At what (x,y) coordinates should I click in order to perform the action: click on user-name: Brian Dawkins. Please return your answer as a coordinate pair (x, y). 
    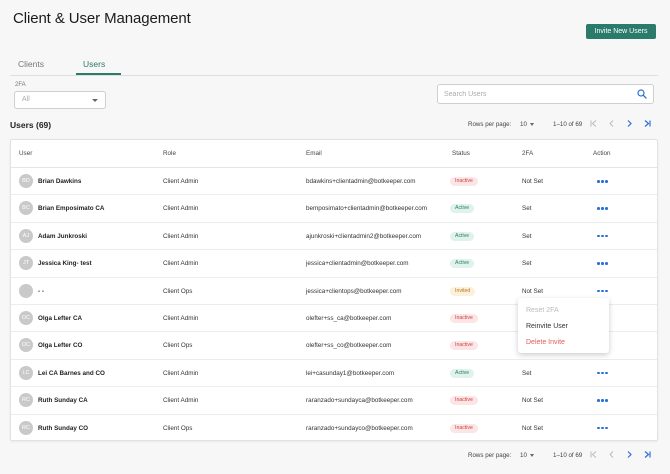
    Looking at the image, I should click on (60, 181).